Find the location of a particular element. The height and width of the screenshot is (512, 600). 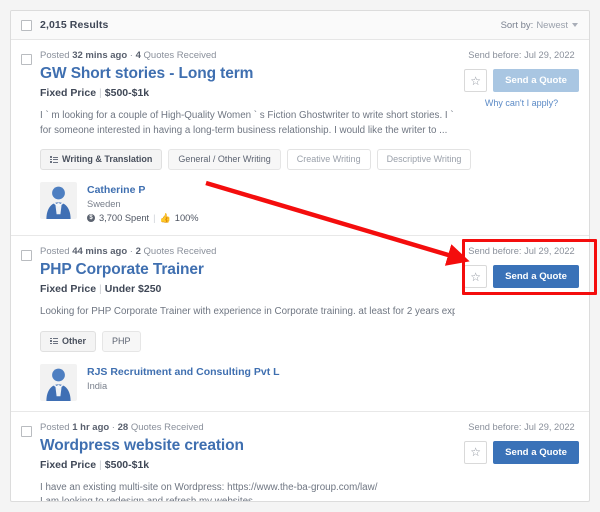

job-title-link: GW Short stories - Long term is located at coordinates (247, 73).